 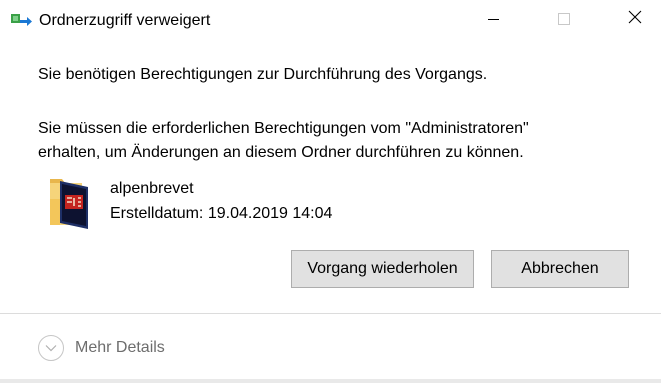 I want to click on close-button, so click(x=635, y=19).